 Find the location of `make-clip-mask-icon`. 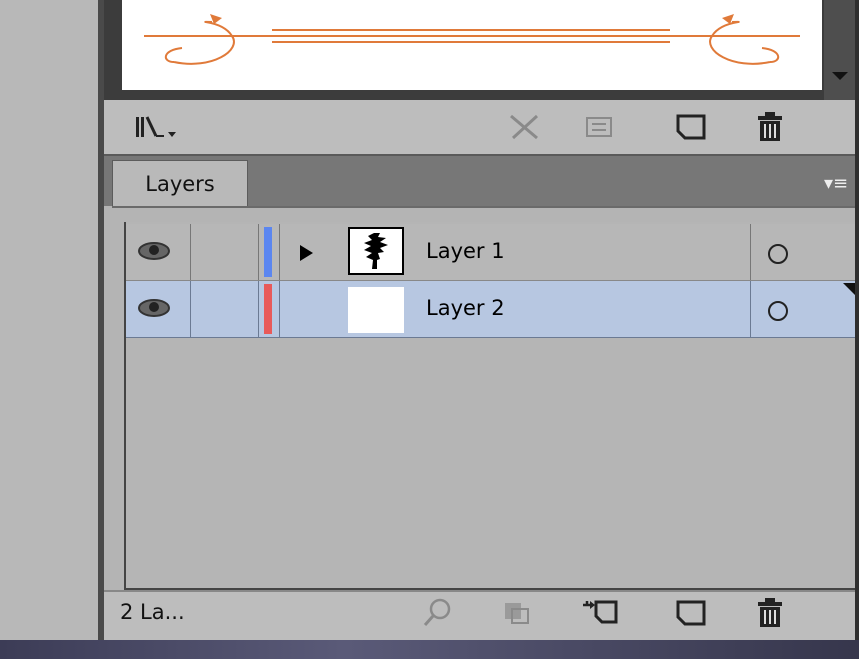

make-clip-mask-icon is located at coordinates (517, 613).